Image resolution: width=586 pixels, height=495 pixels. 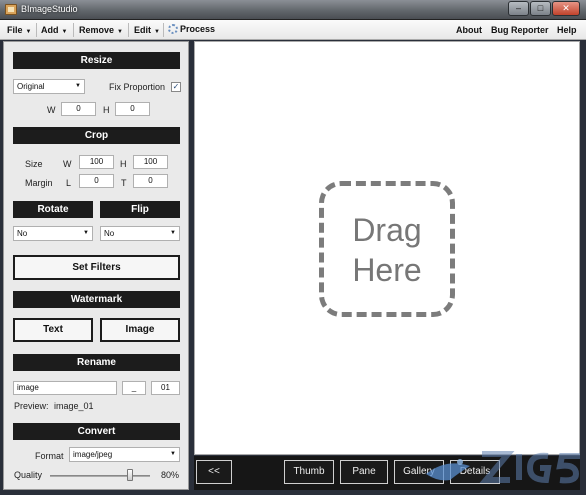 I want to click on menu-process: Process, so click(x=191, y=29).